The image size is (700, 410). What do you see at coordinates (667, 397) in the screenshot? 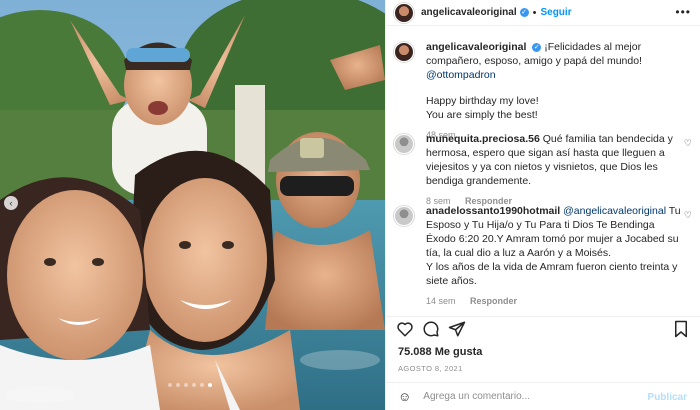
I see `publish-button: Publicar` at bounding box center [667, 397].